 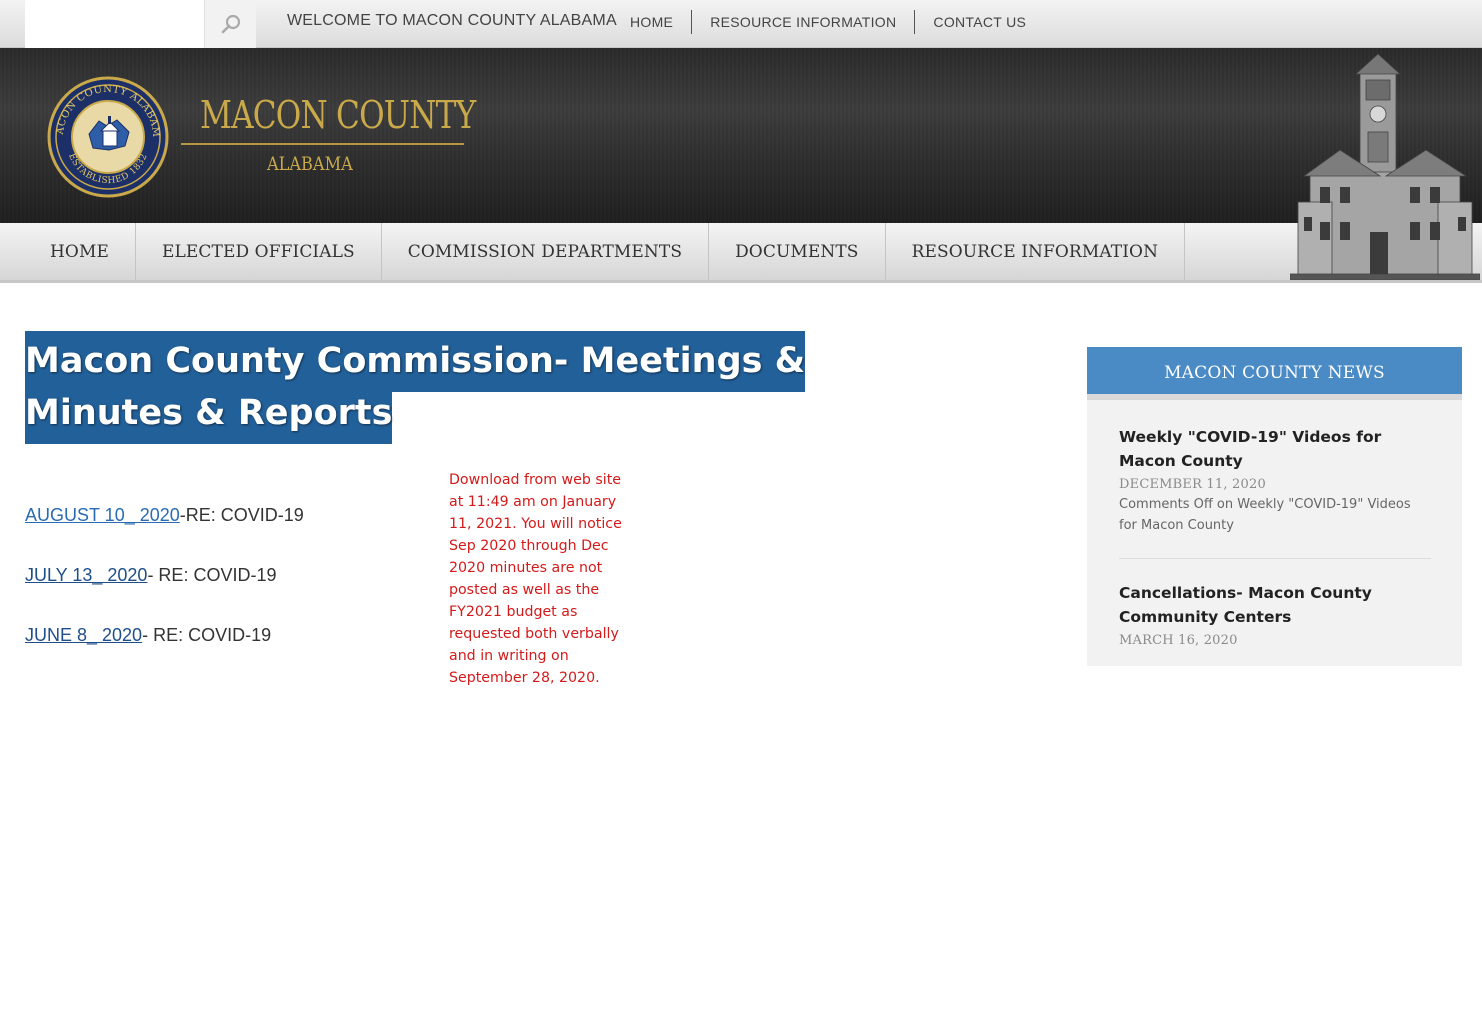 I want to click on search-icon, so click(x=230, y=24).